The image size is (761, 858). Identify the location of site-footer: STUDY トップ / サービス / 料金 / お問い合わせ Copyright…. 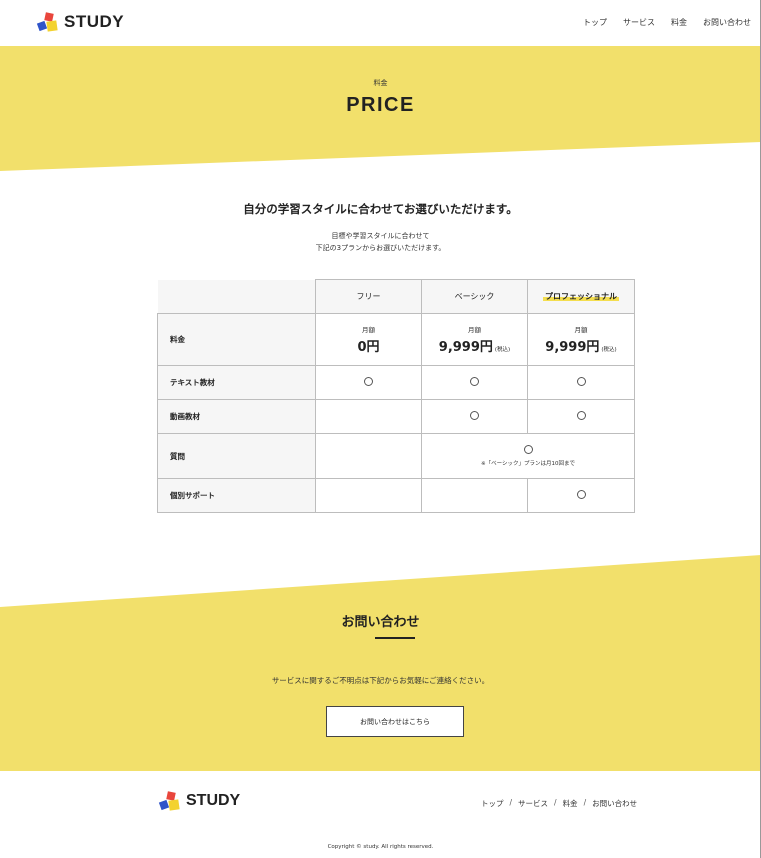
(380, 814).